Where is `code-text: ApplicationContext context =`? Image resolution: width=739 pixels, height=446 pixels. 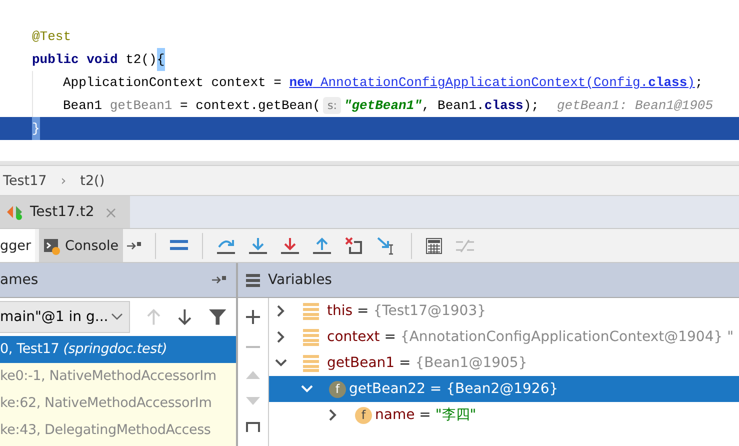
code-text: ApplicationContext context = is located at coordinates (172, 83).